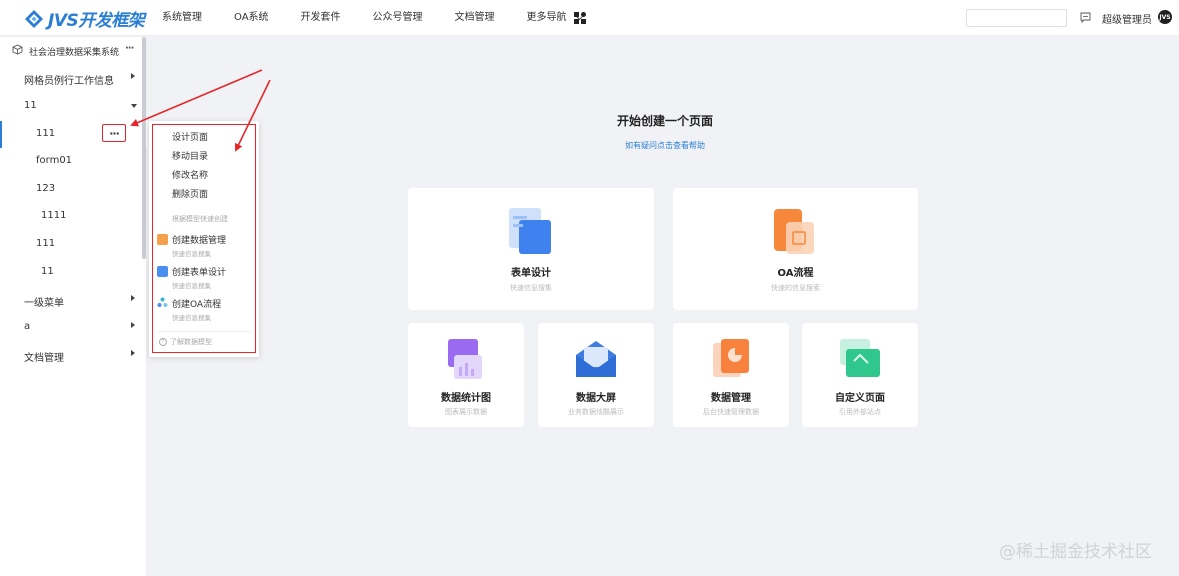 The height and width of the screenshot is (576, 1179). I want to click on chart-icon, so click(465, 359).